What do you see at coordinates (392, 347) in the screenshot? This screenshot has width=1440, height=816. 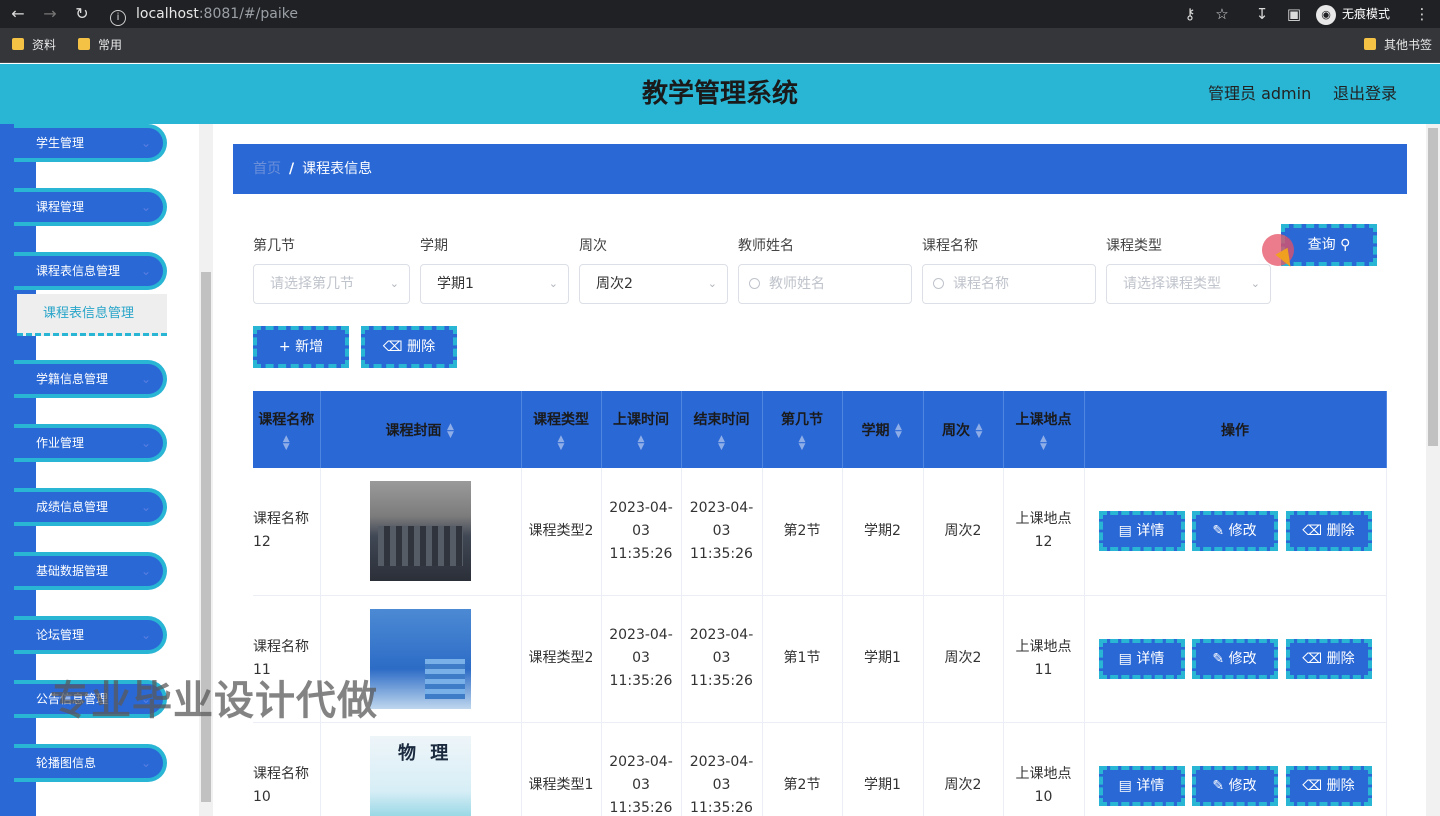 I see `trash-icon: ⌫` at bounding box center [392, 347].